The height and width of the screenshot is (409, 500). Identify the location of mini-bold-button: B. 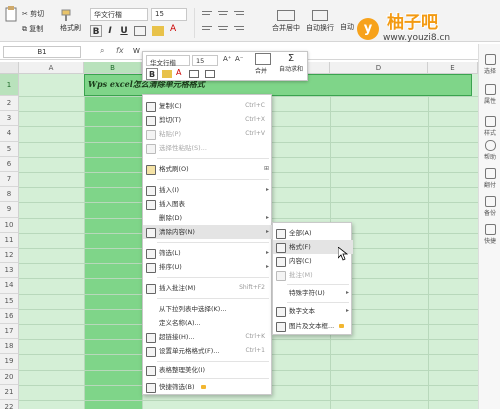
(152, 74).